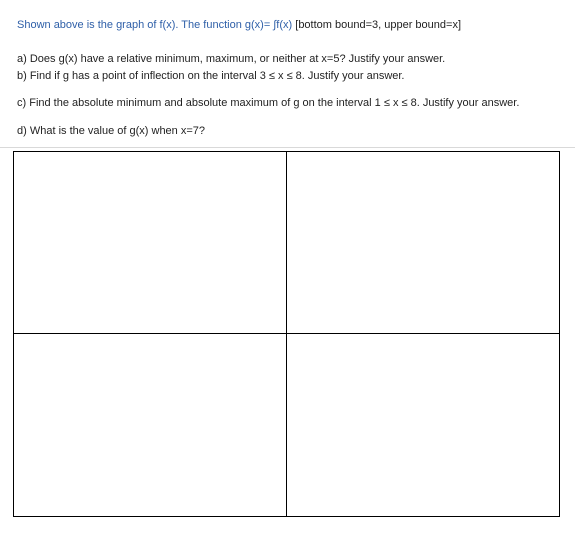 Image resolution: width=575 pixels, height=537 pixels. What do you see at coordinates (287, 147) in the screenshot?
I see `section-divider` at bounding box center [287, 147].